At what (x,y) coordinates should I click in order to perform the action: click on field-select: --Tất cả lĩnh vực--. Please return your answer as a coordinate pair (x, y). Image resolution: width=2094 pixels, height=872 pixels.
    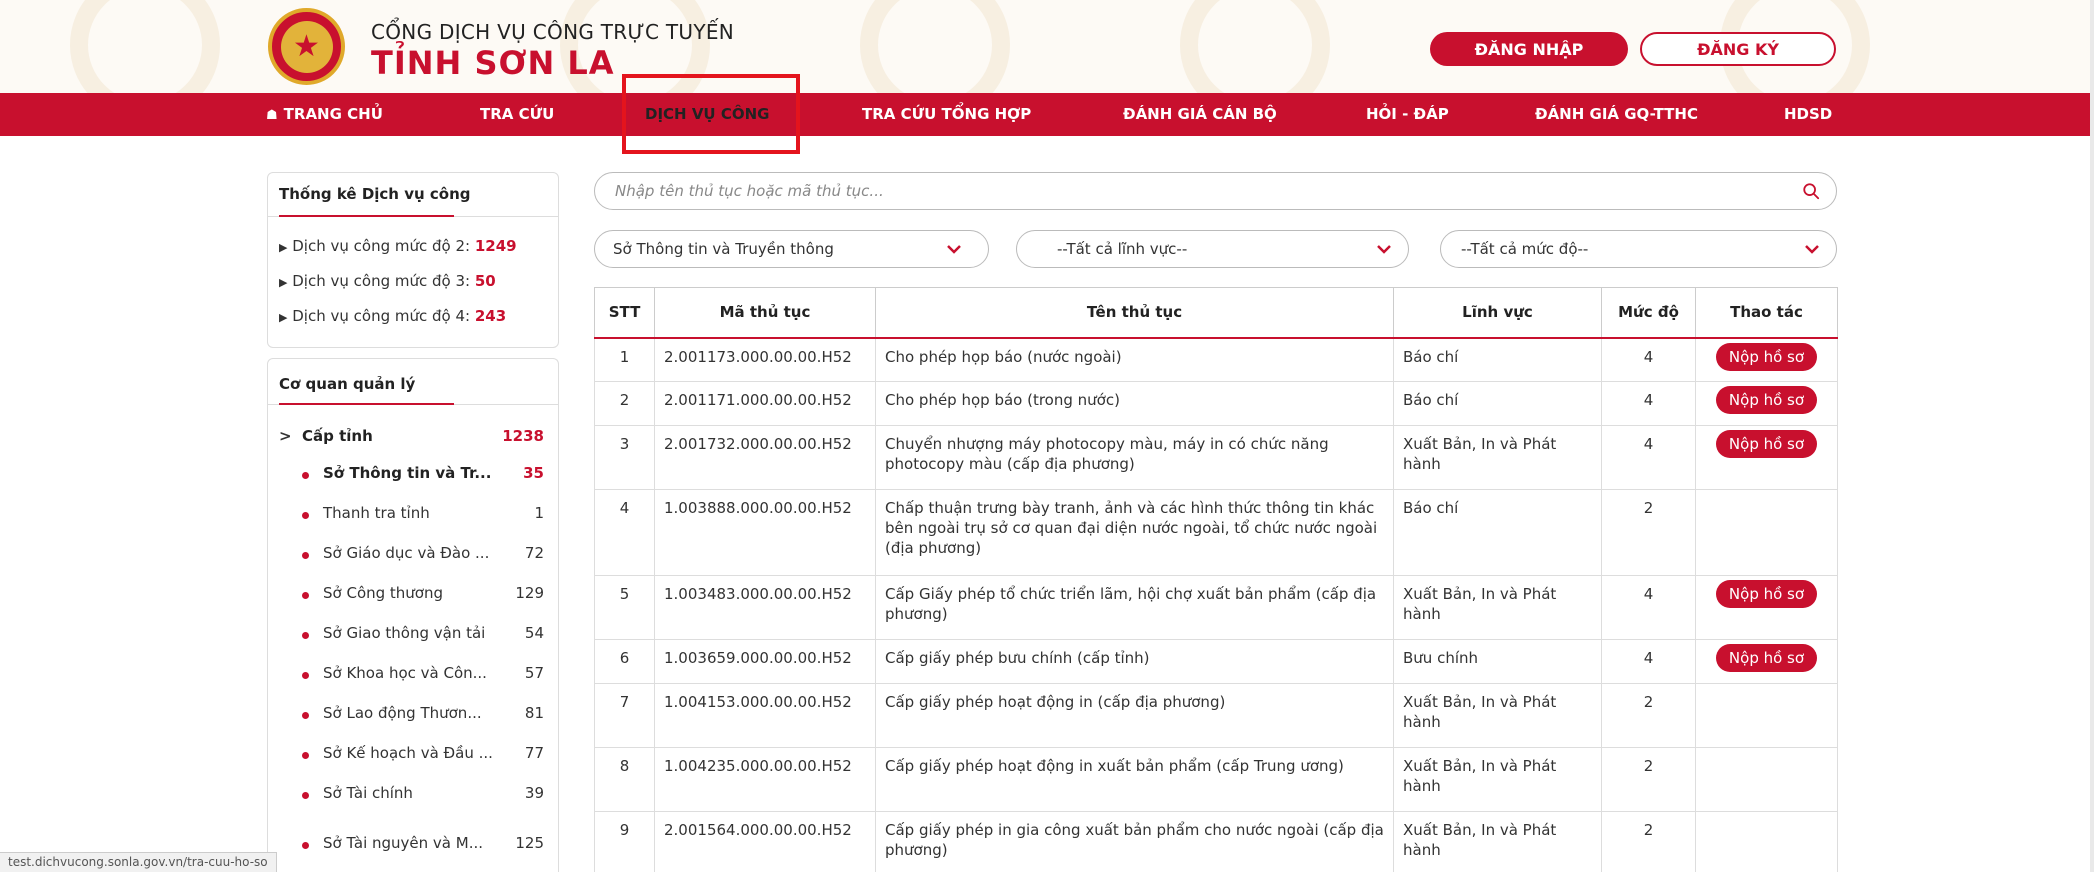
    Looking at the image, I should click on (1212, 249).